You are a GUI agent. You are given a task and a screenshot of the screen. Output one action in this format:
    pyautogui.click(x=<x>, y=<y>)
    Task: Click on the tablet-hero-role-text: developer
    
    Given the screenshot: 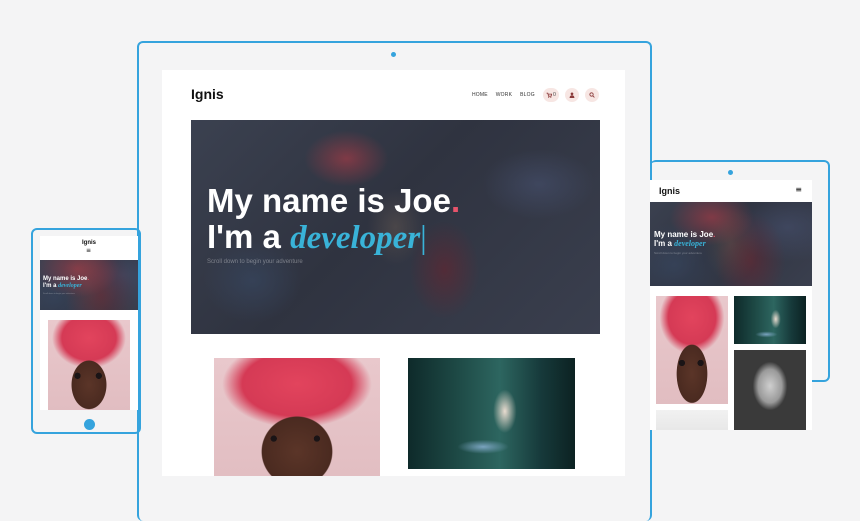 What is the action you would take?
    pyautogui.click(x=690, y=243)
    